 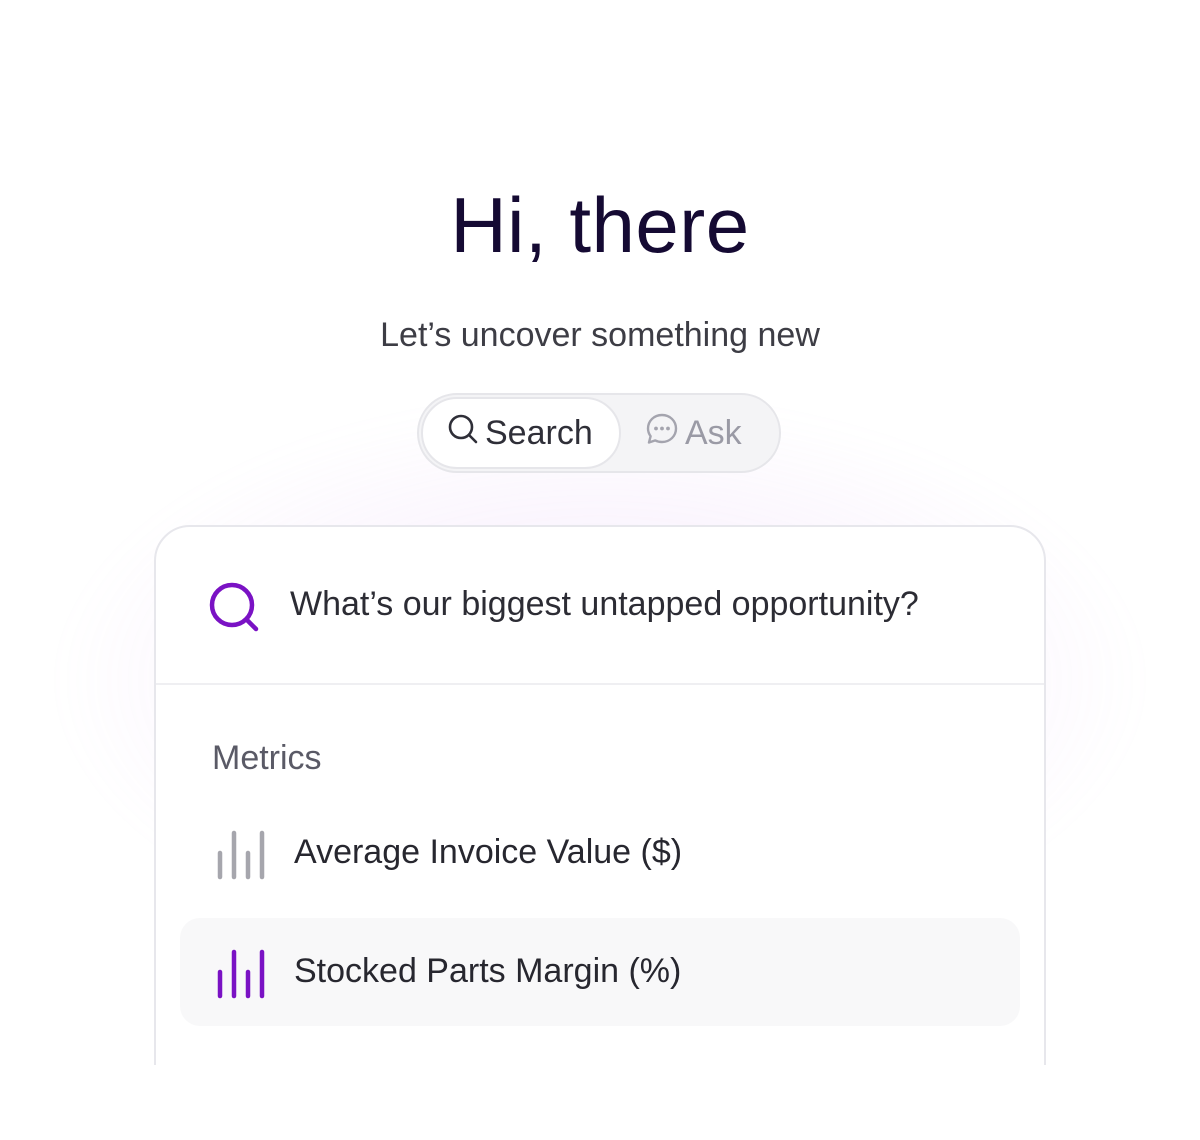 I want to click on ask-mode-button: Ask, so click(x=712, y=433).